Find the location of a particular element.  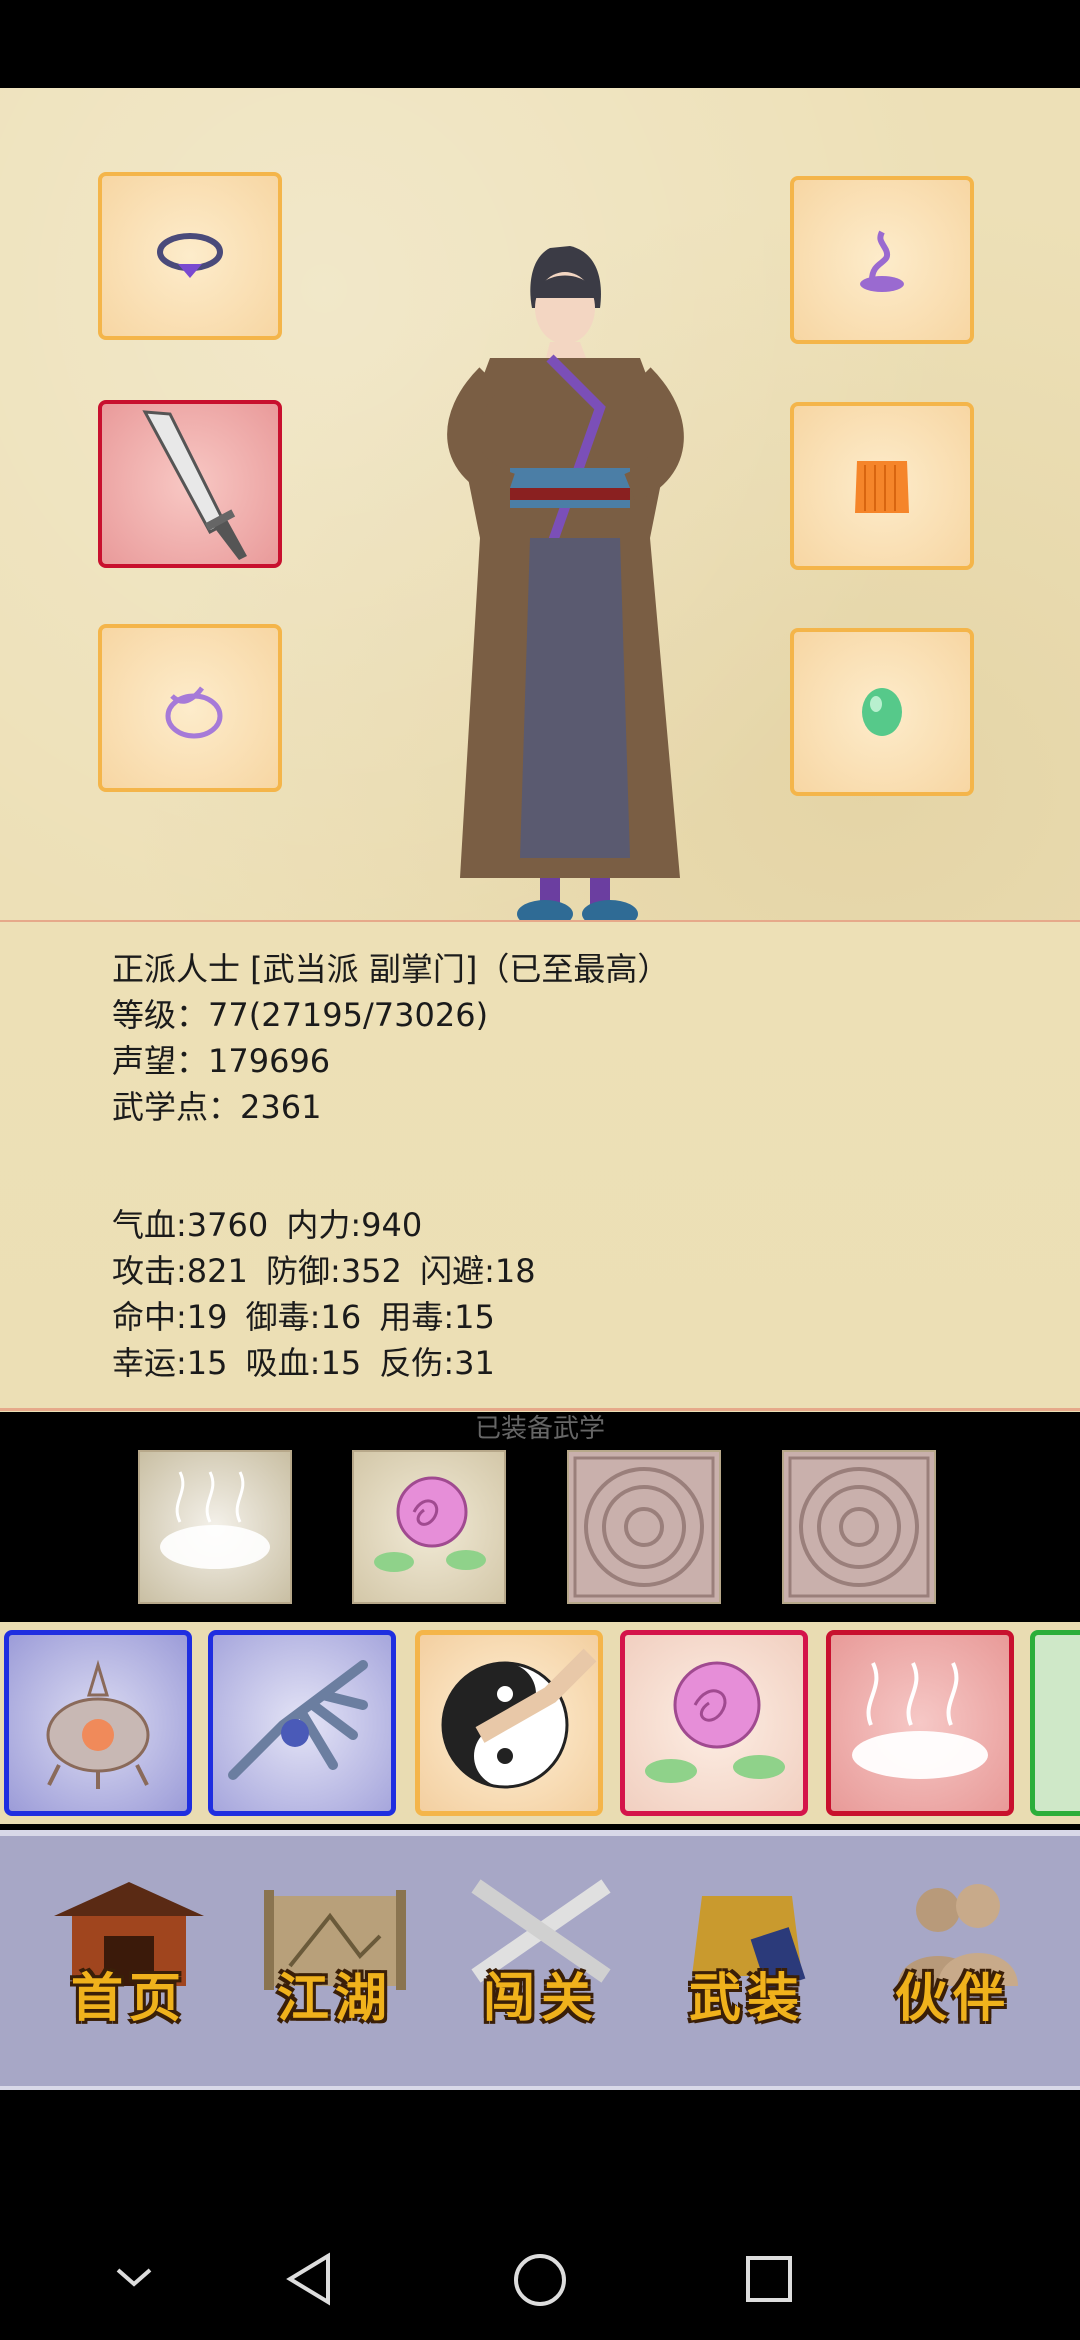

home-icon is located at coordinates (540, 2280).